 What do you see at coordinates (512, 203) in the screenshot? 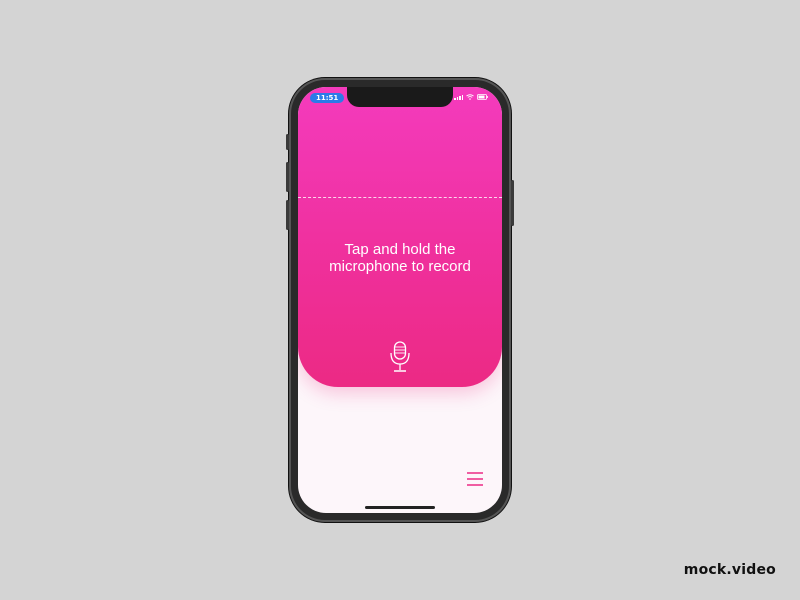
I see `power-button` at bounding box center [512, 203].